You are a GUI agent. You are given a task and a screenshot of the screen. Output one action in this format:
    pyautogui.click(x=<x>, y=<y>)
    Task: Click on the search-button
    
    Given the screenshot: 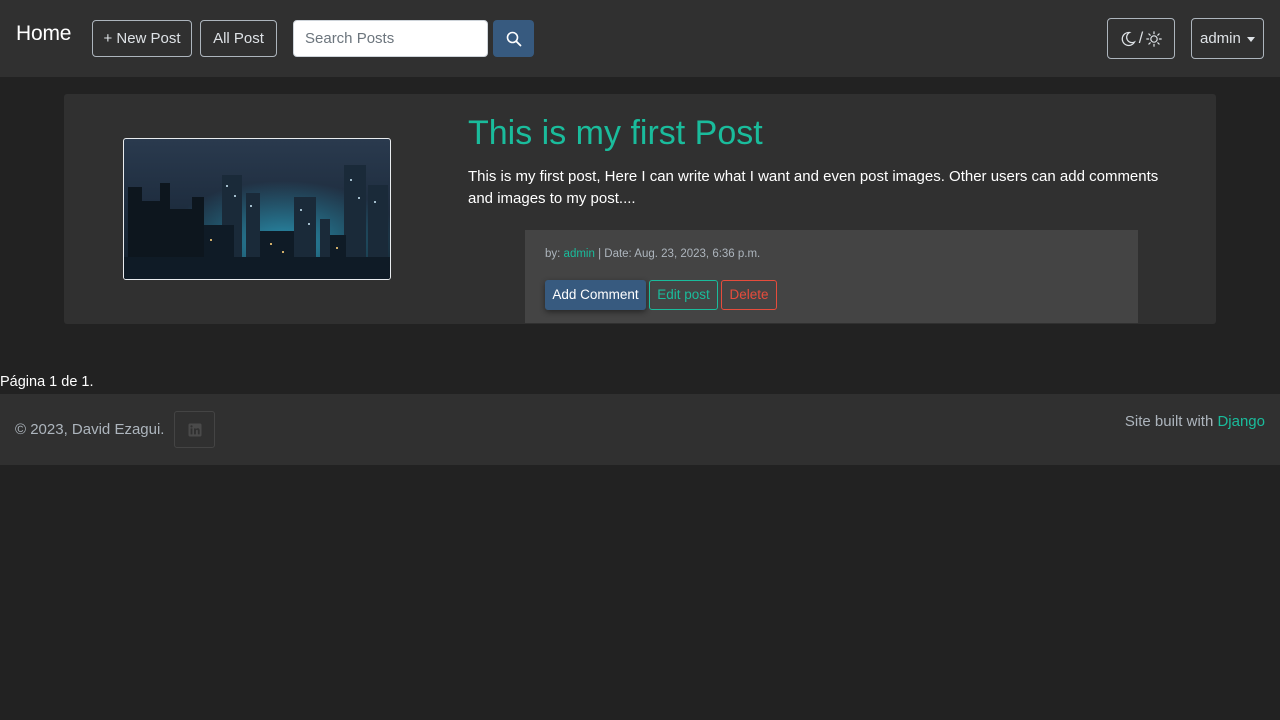 What is the action you would take?
    pyautogui.click(x=513, y=38)
    